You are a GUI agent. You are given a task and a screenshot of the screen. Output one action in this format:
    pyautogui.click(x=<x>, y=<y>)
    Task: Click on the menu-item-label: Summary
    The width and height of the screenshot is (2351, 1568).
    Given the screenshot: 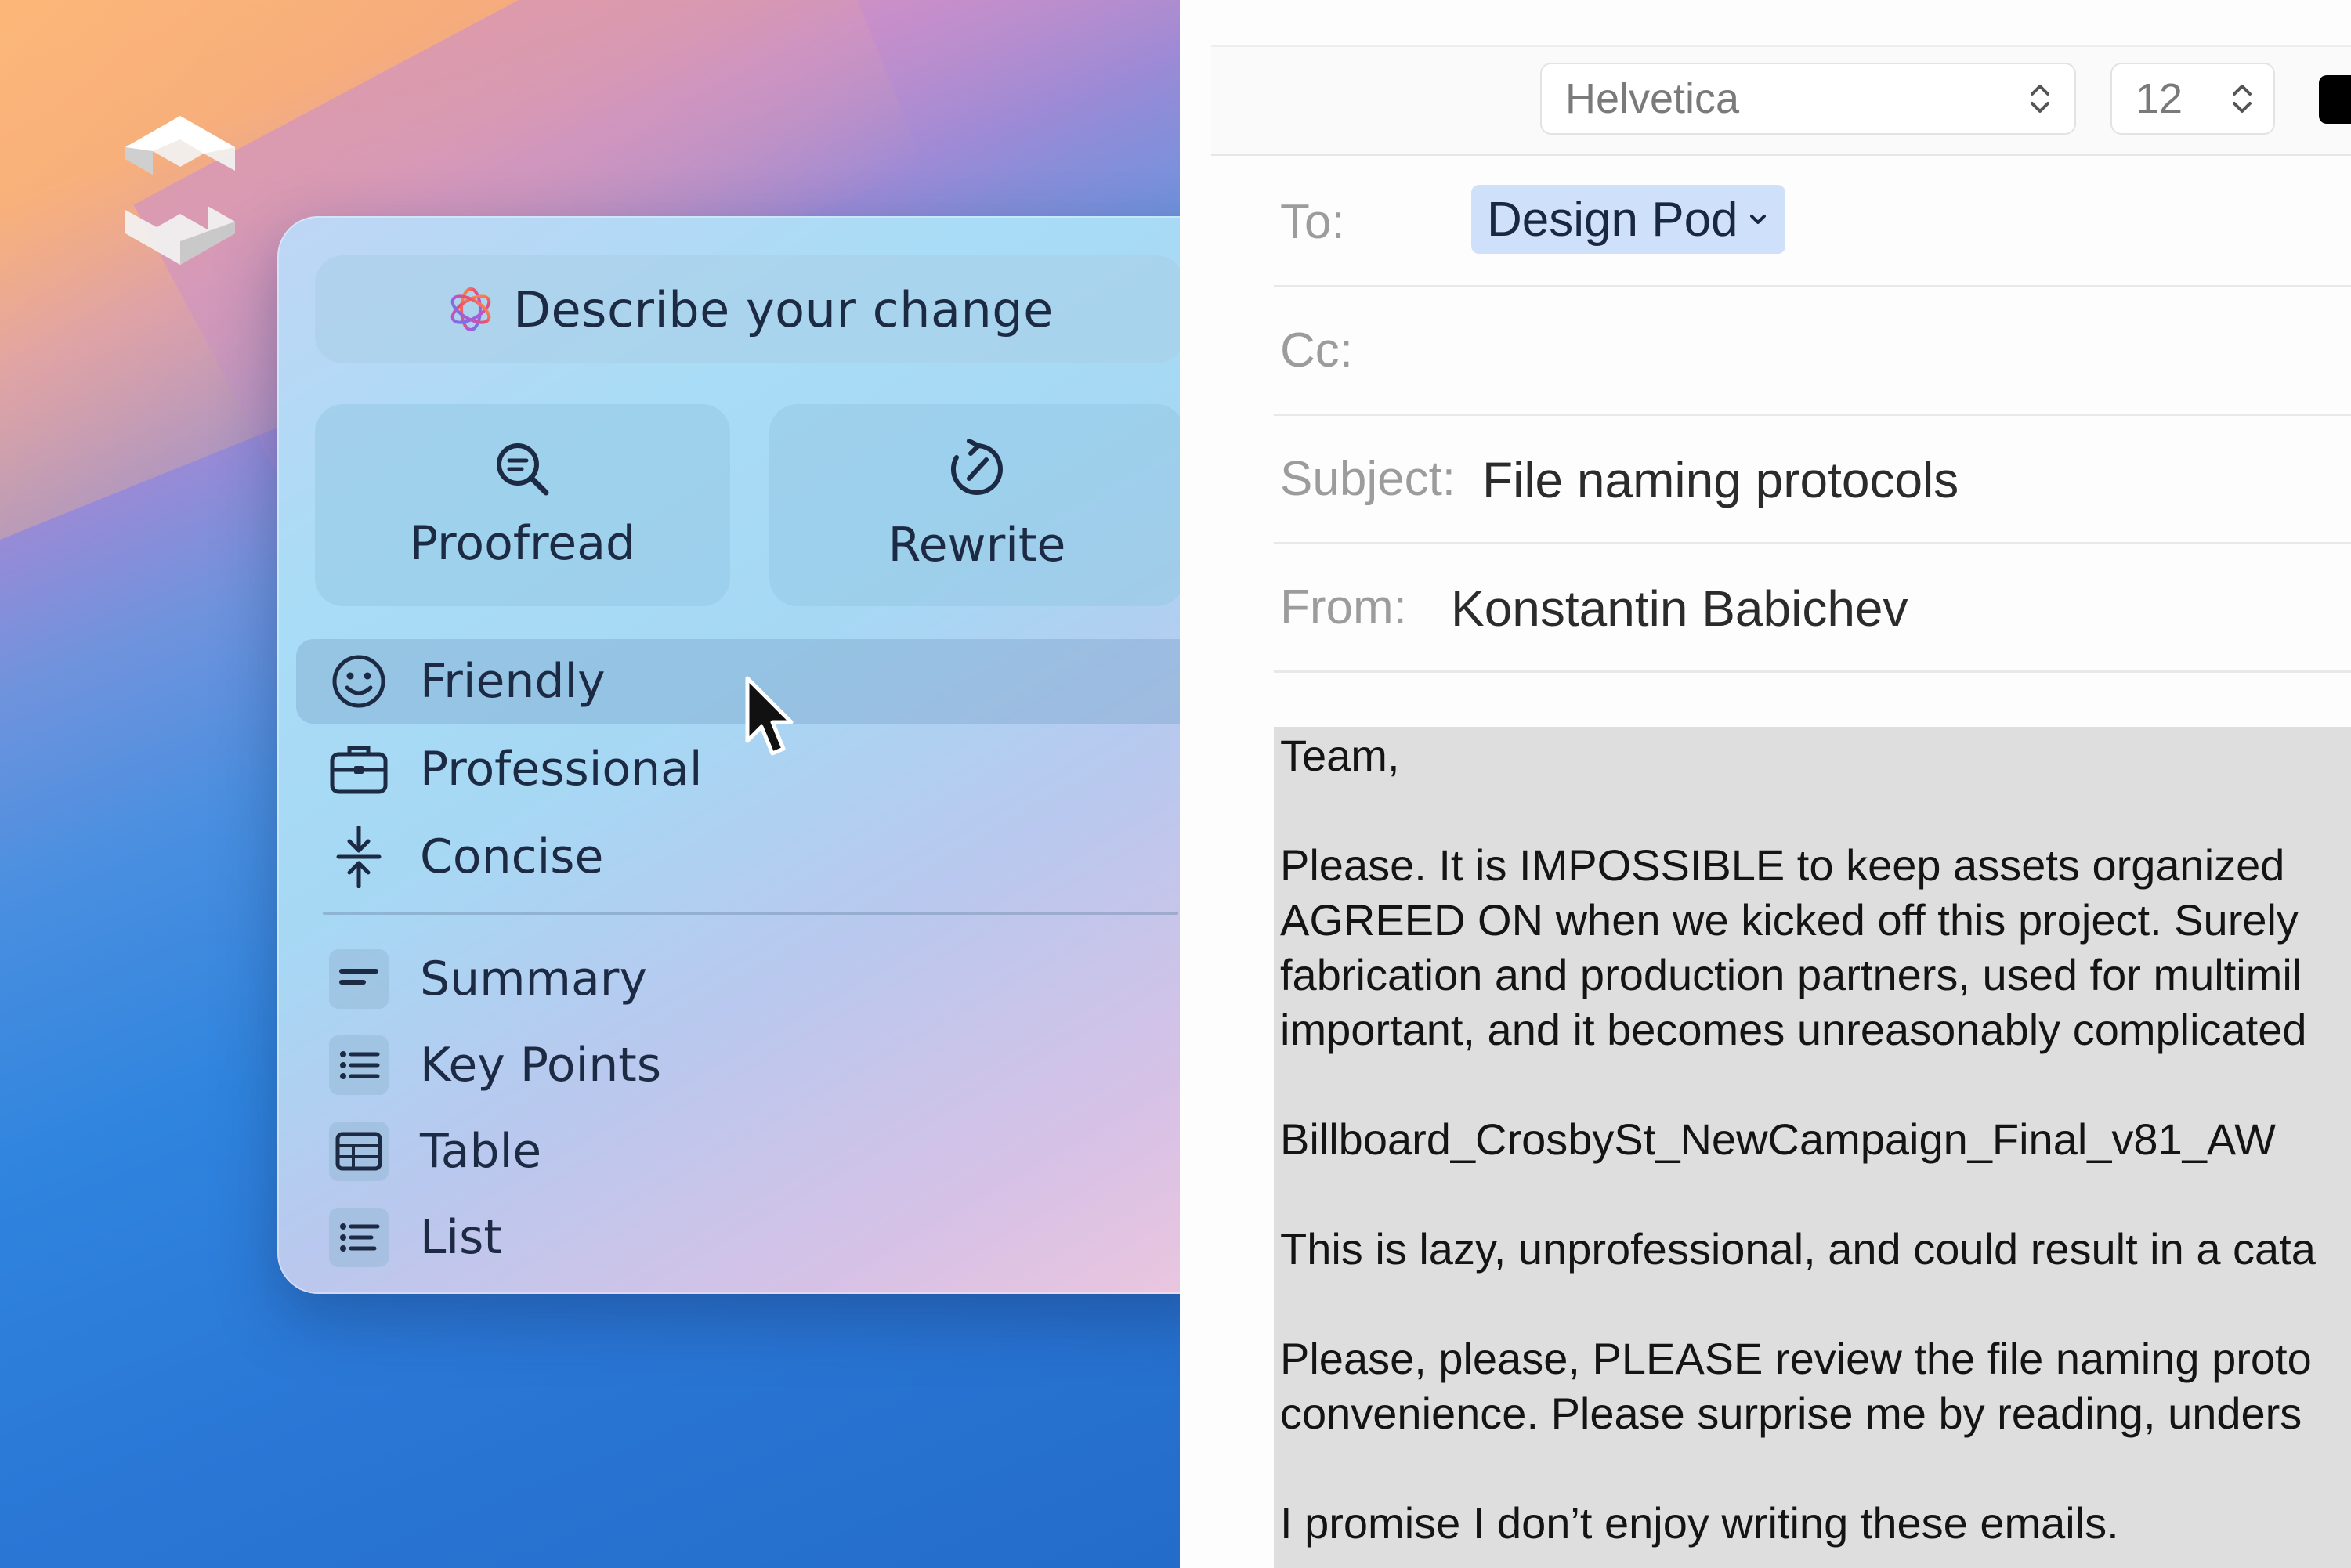 What is the action you would take?
    pyautogui.click(x=533, y=979)
    